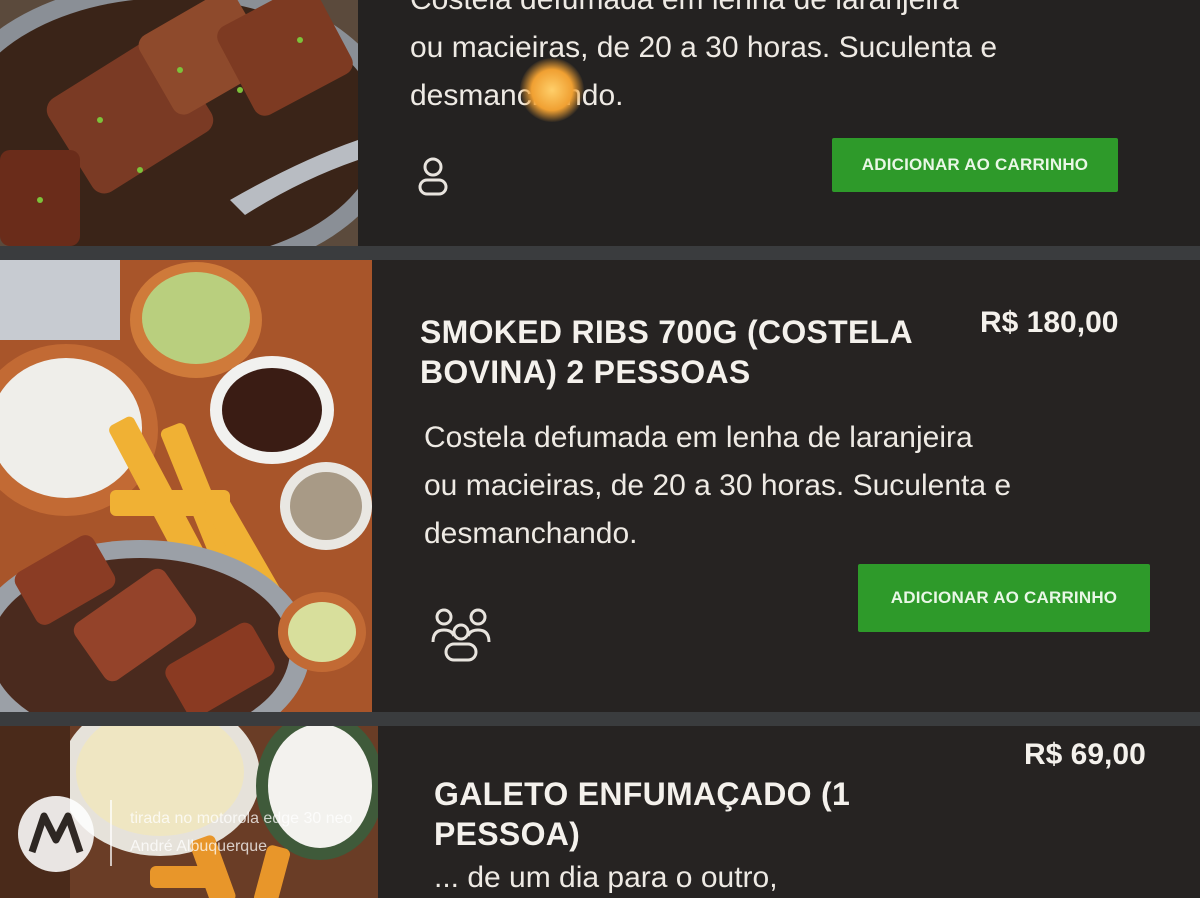 This screenshot has height=898, width=1200. Describe the element at coordinates (507, 834) in the screenshot. I see `title-line: PESSOA)` at that location.